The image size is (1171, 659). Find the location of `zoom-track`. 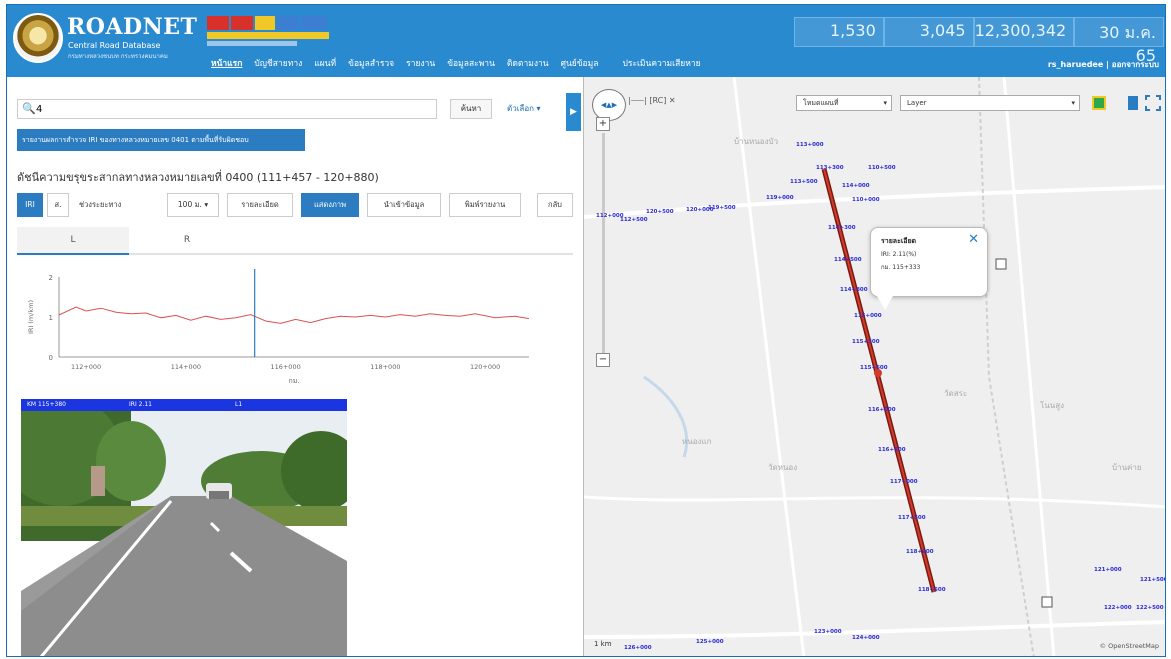

zoom-track is located at coordinates (603, 243).